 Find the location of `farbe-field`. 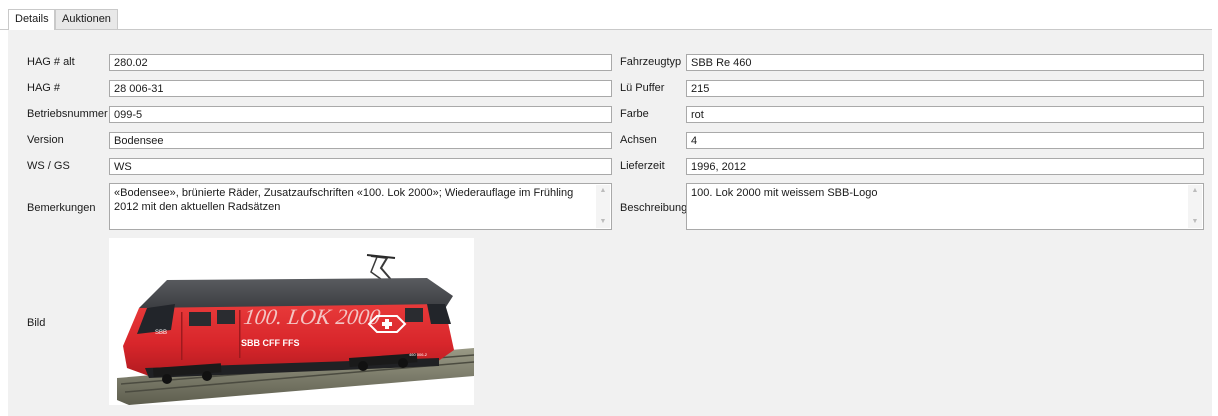

farbe-field is located at coordinates (945, 114).